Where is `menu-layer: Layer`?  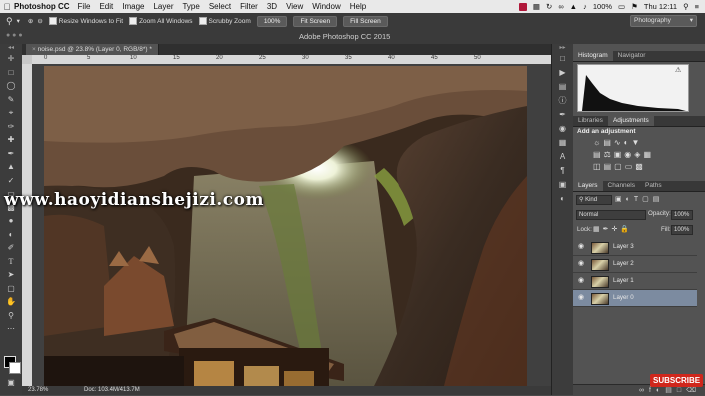
menu-layer: Layer is located at coordinates (163, 6).